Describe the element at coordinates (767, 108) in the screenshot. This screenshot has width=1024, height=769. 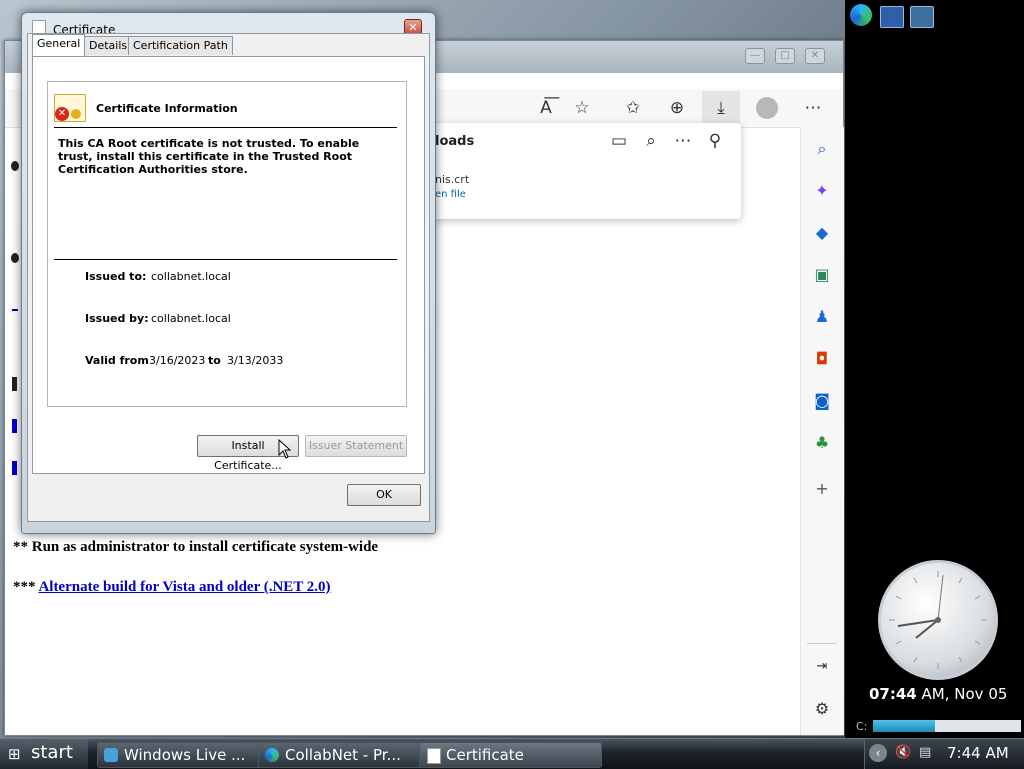
I see `profile-icon` at that location.